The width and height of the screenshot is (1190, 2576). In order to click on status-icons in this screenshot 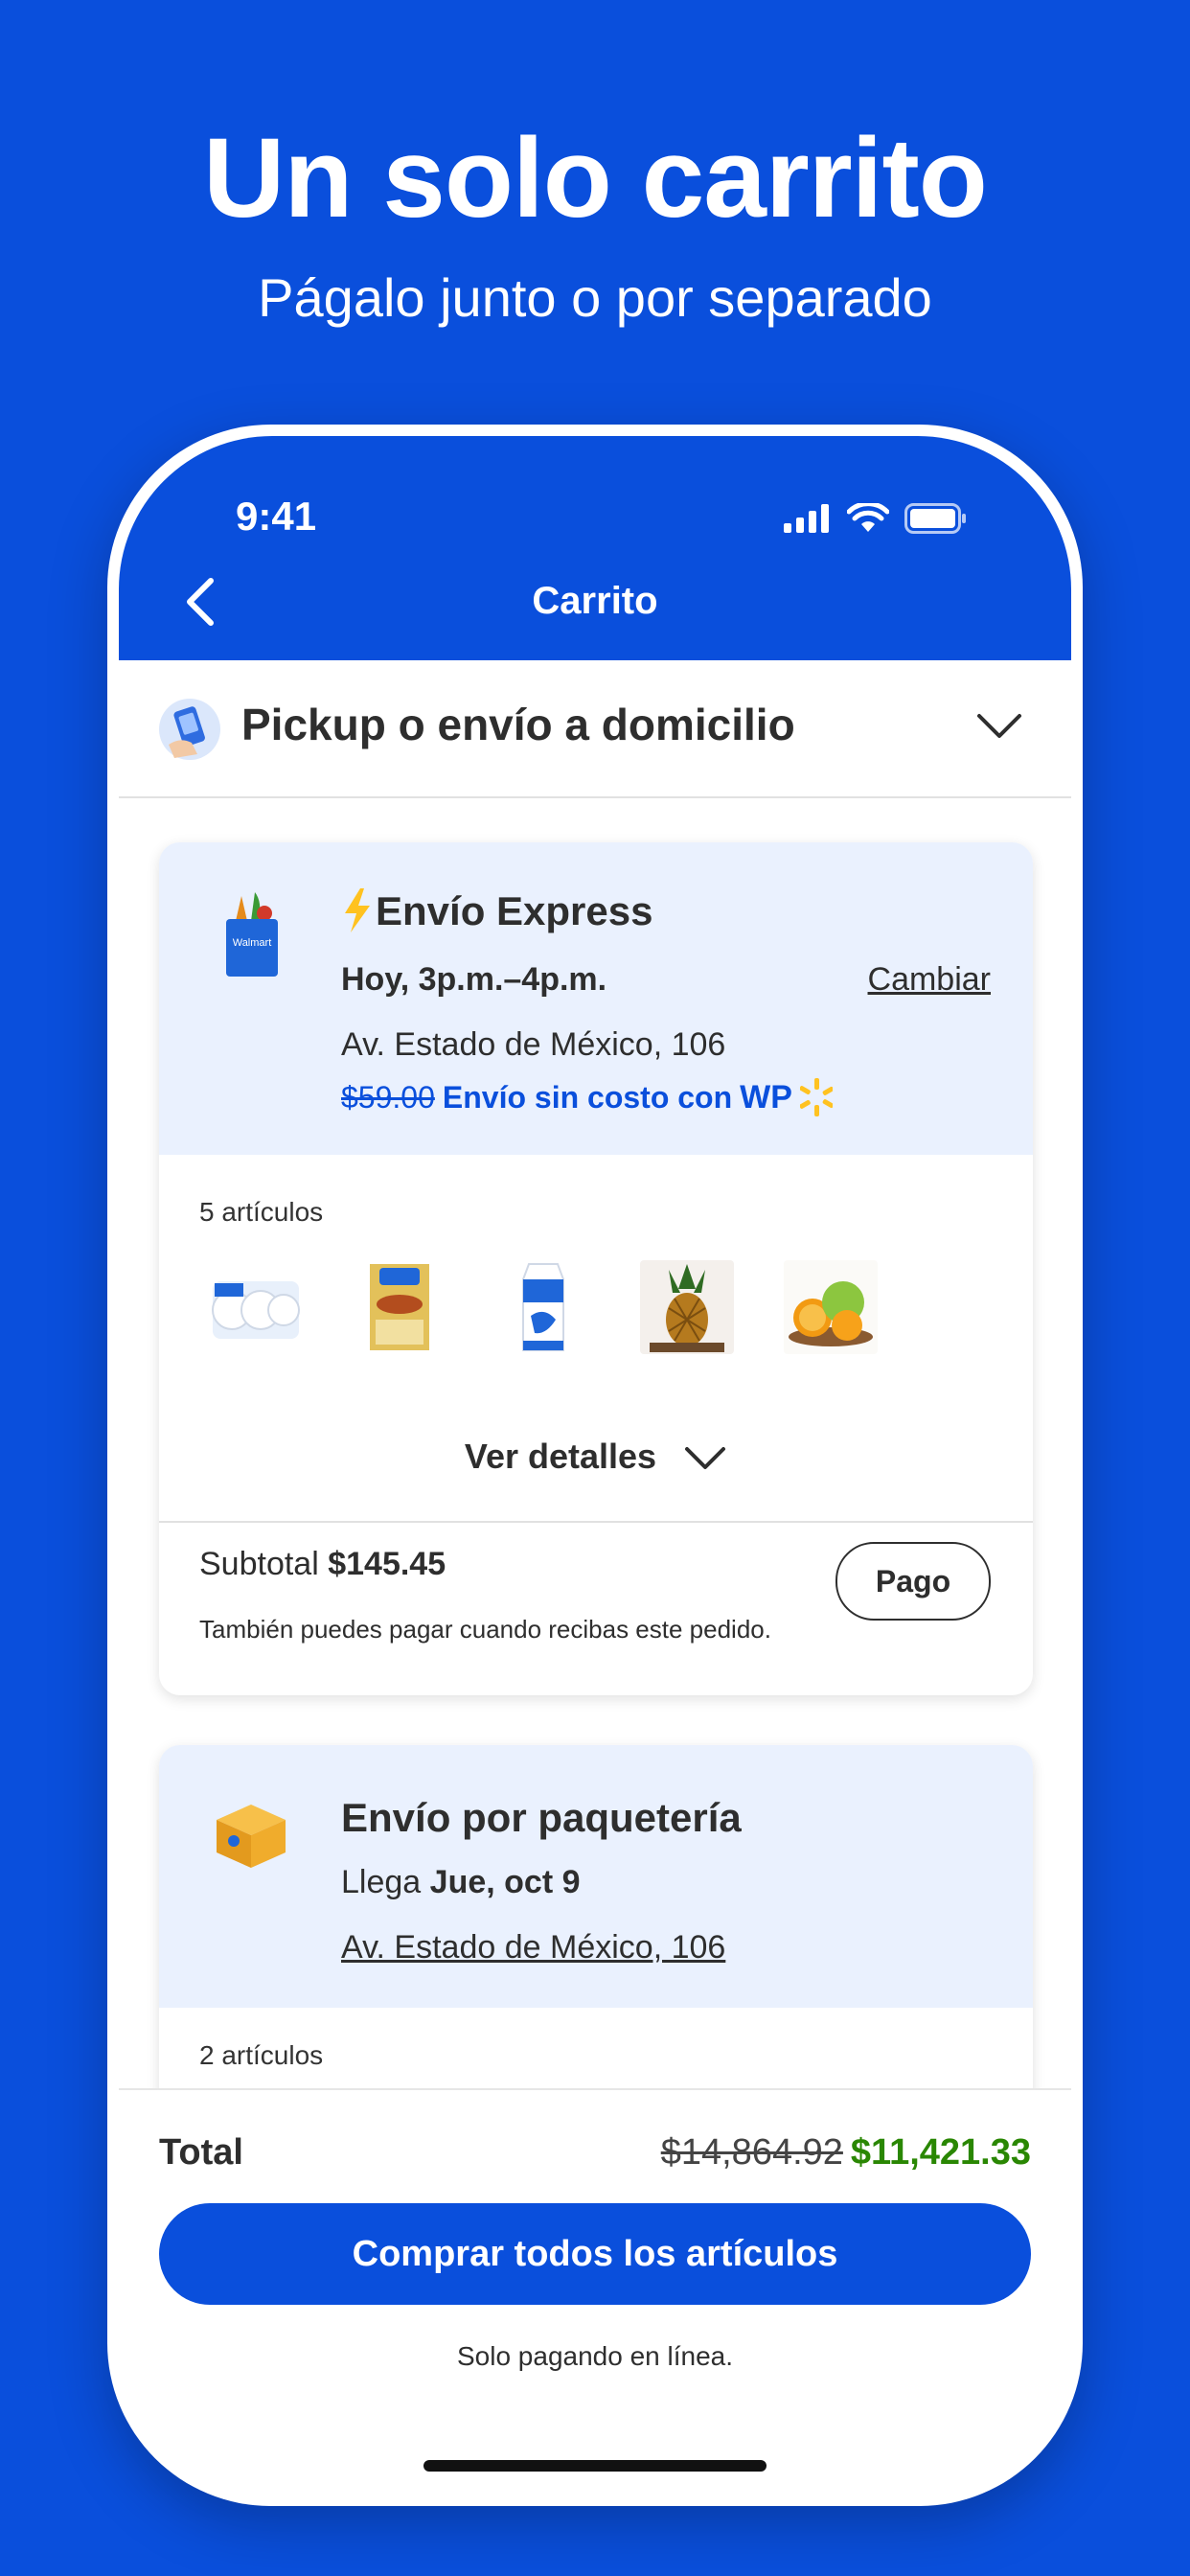, I will do `click(876, 518)`.